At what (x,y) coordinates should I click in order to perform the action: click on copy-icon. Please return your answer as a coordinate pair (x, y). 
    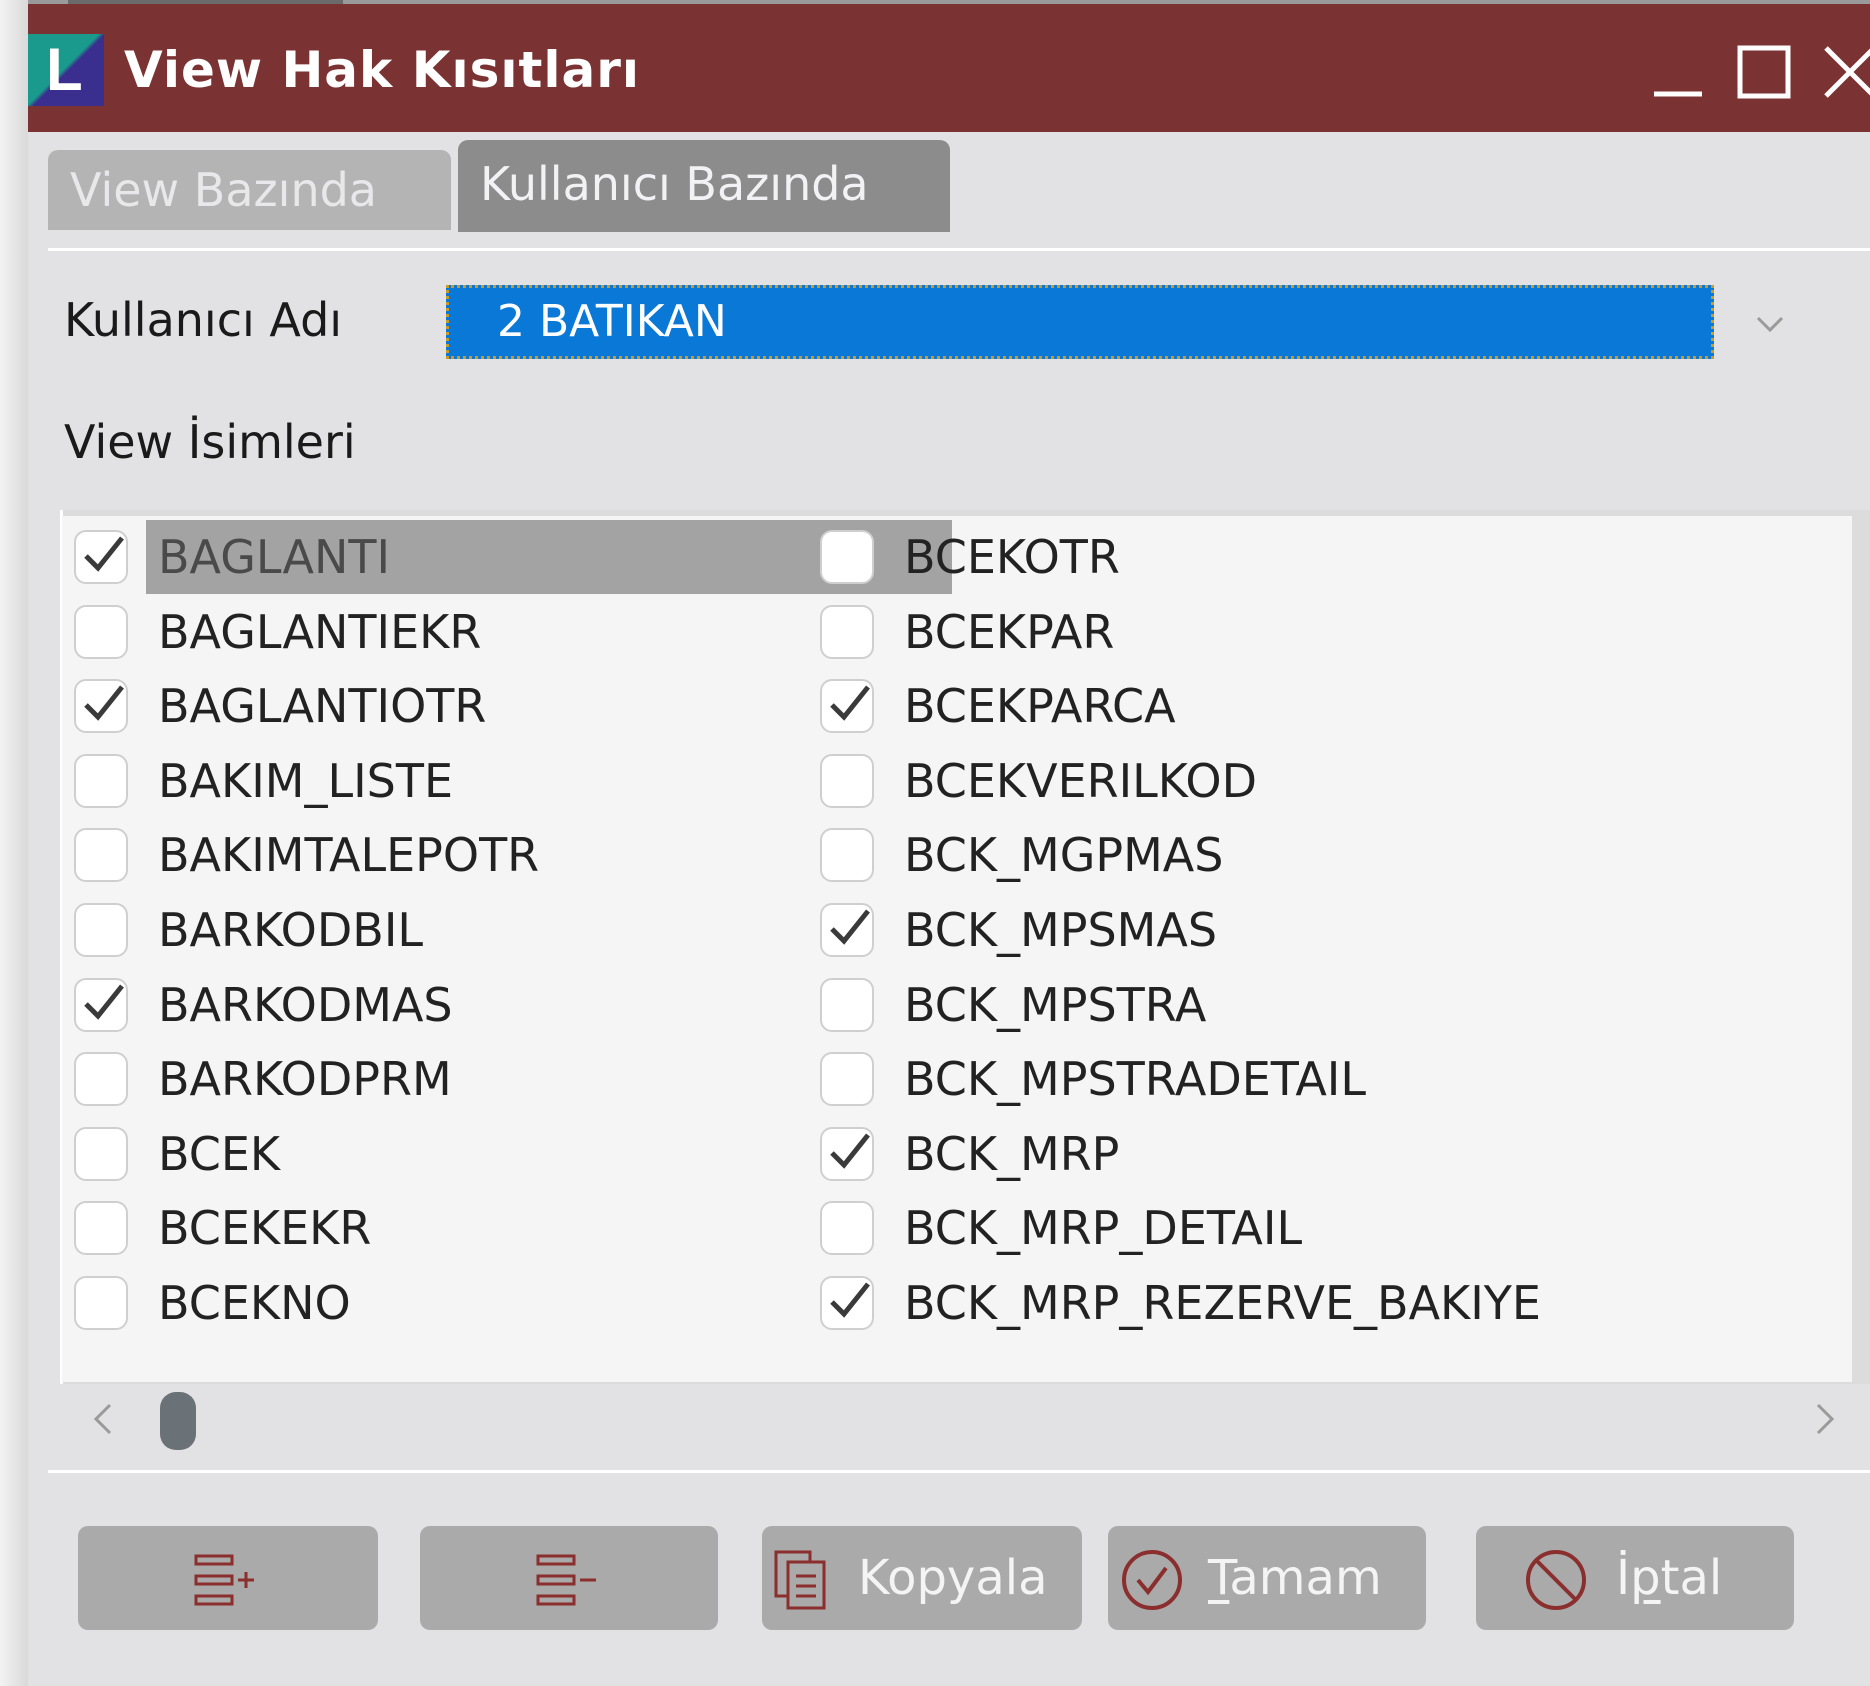
    Looking at the image, I should click on (804, 1580).